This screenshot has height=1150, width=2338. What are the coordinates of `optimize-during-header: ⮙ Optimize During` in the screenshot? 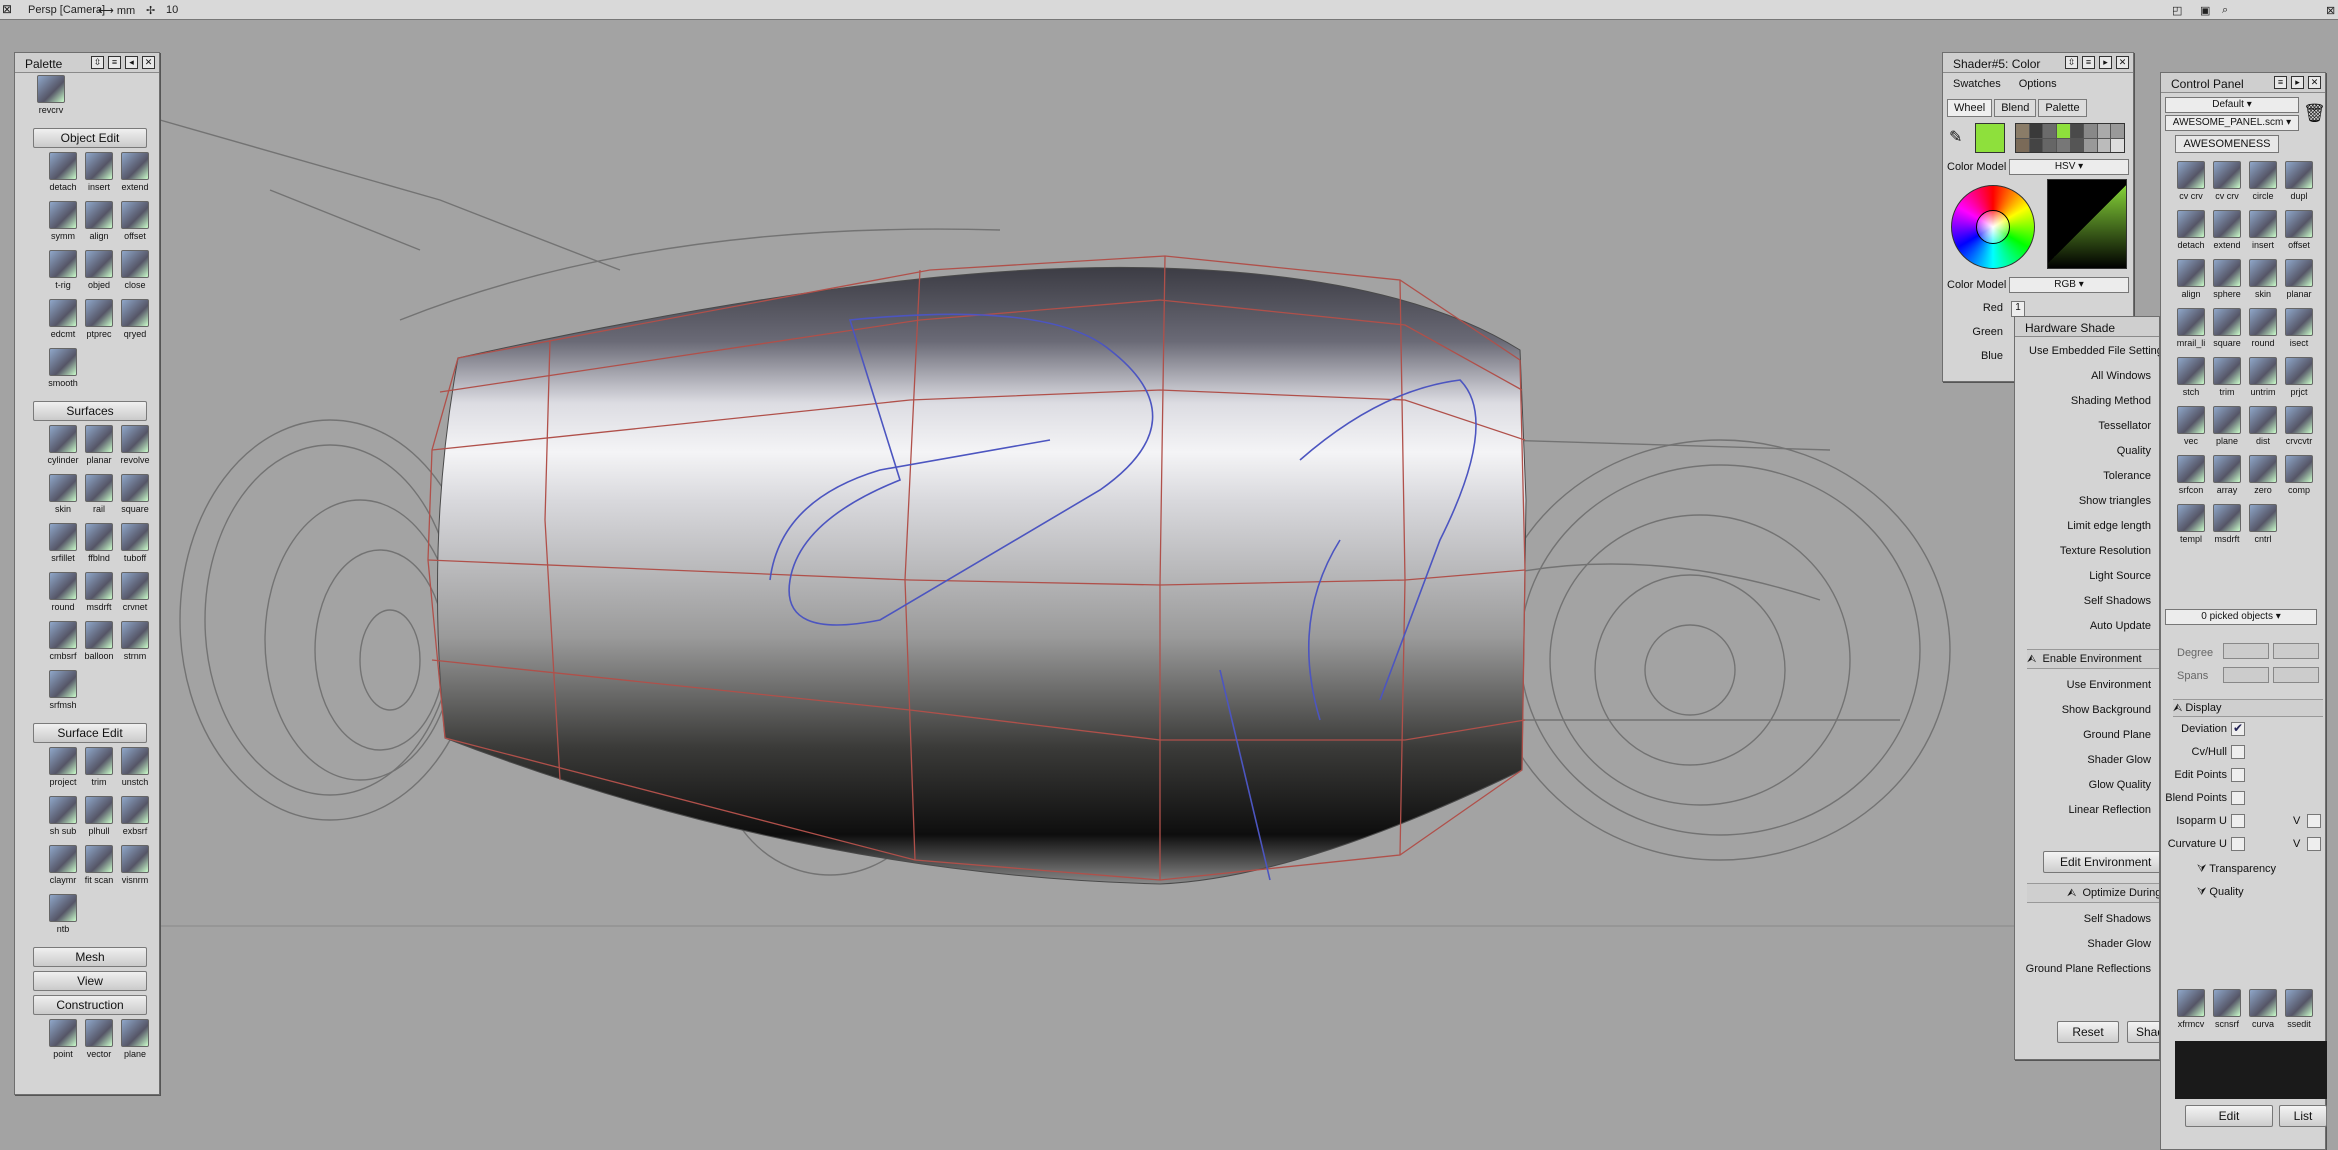 It's located at (2093, 893).